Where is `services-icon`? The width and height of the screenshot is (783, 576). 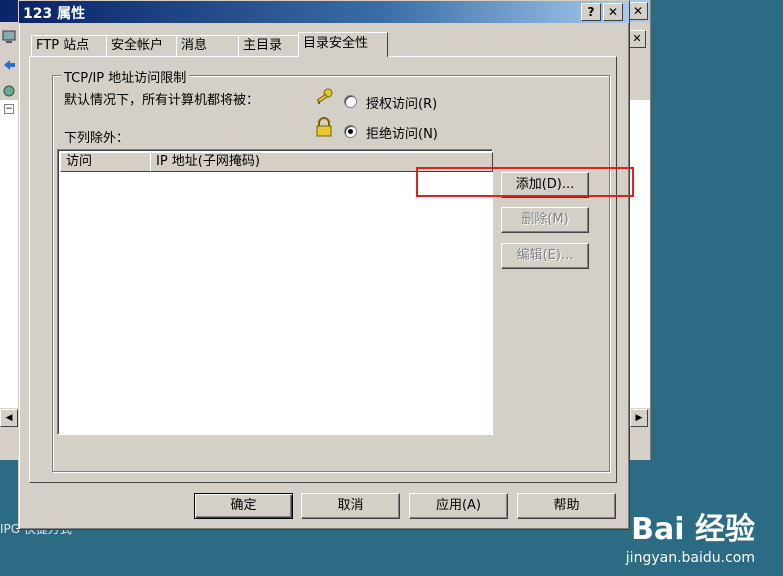
services-icon is located at coordinates (9, 91).